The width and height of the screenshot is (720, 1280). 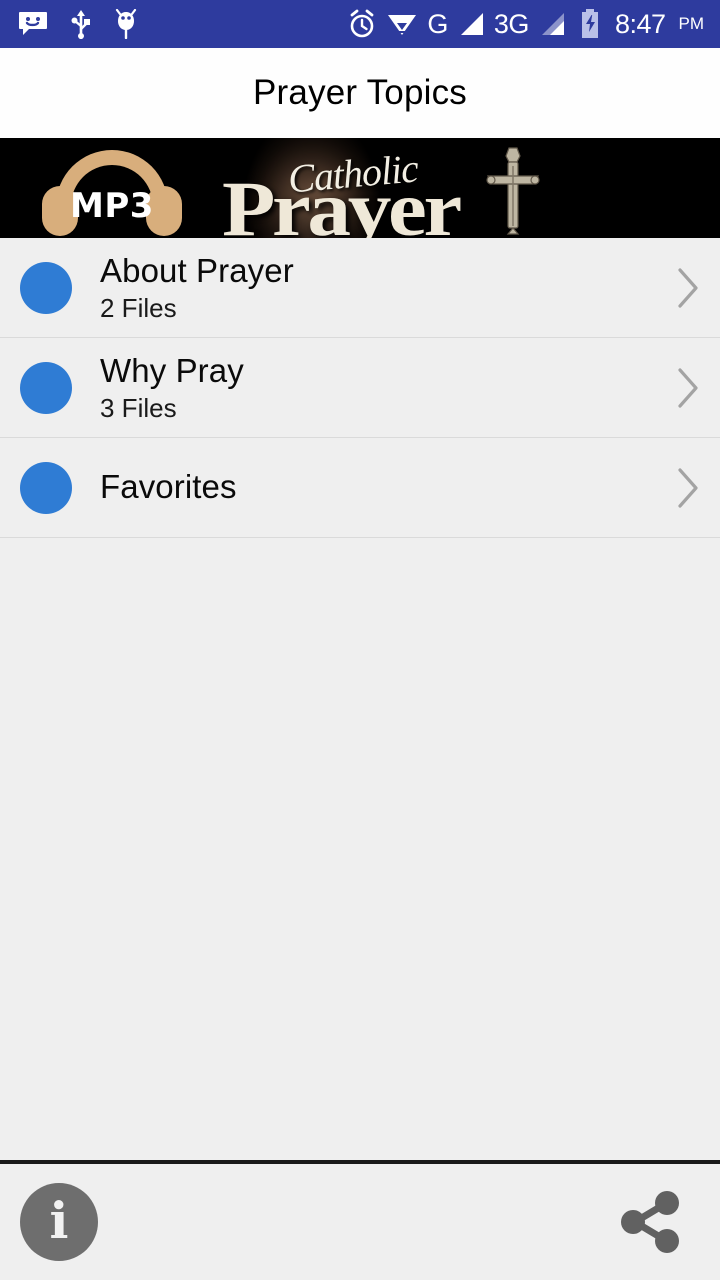 I want to click on mp3-badge-label: MP3, so click(x=112, y=206).